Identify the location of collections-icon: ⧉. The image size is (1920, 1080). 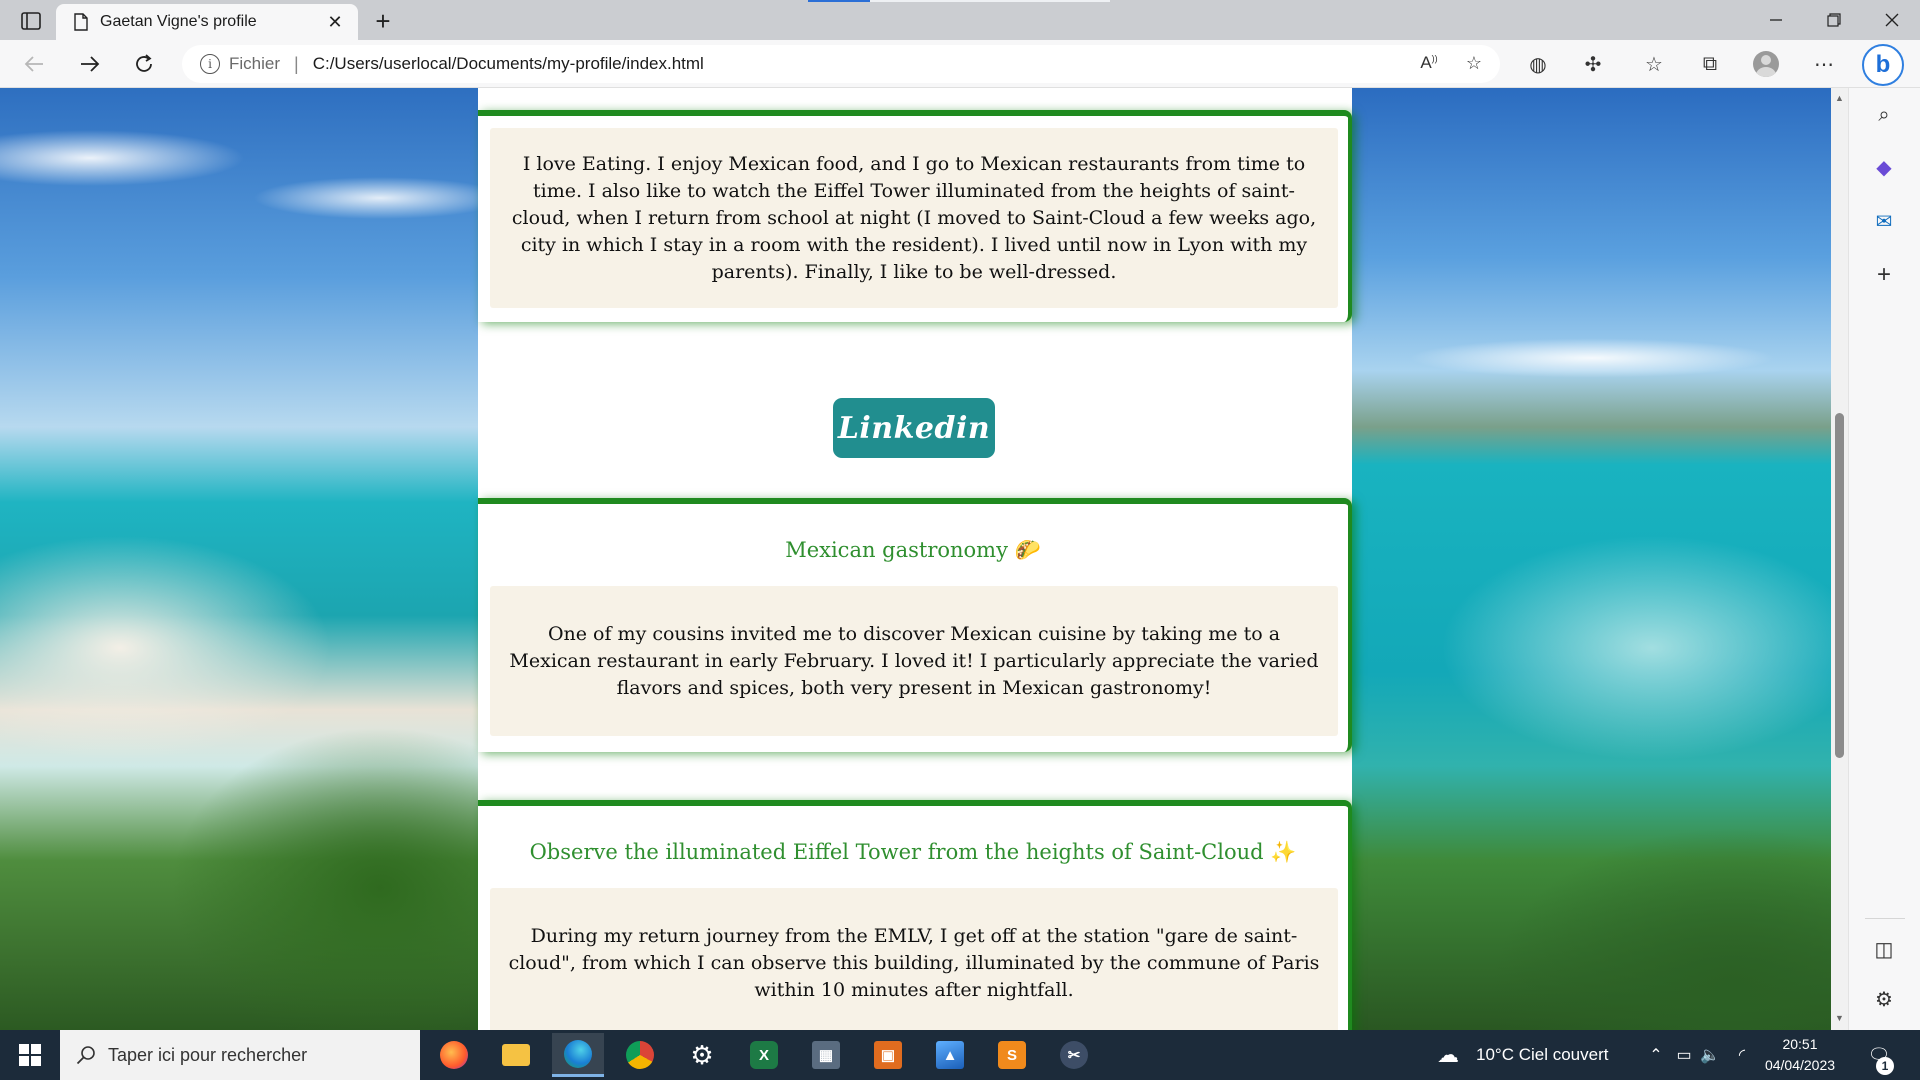
(1710, 63).